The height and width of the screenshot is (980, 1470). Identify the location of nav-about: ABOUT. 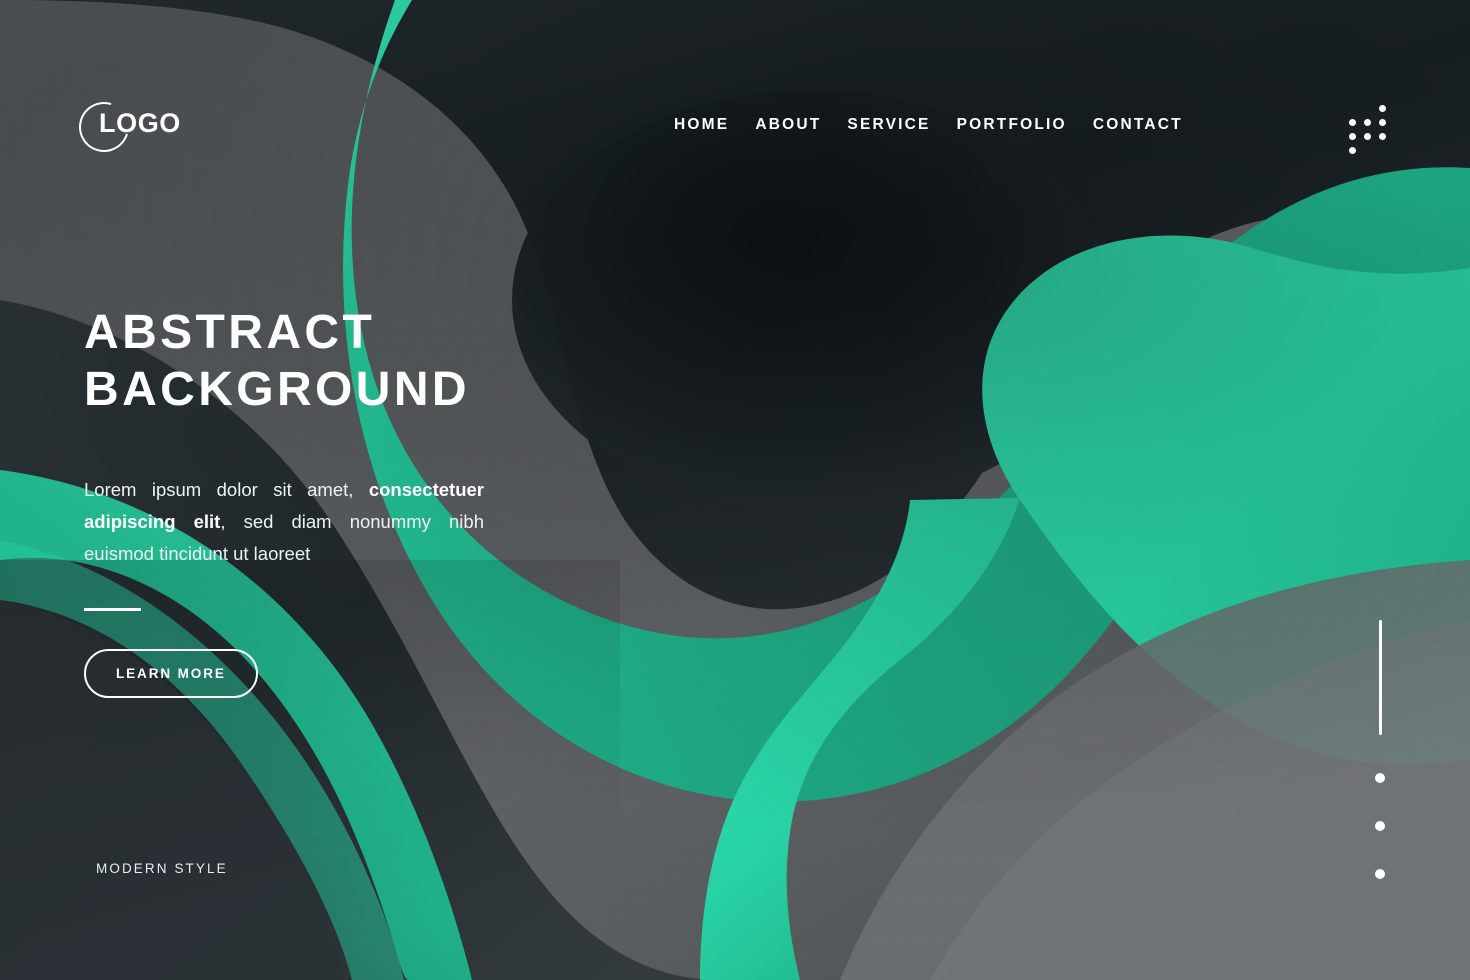
(788, 125).